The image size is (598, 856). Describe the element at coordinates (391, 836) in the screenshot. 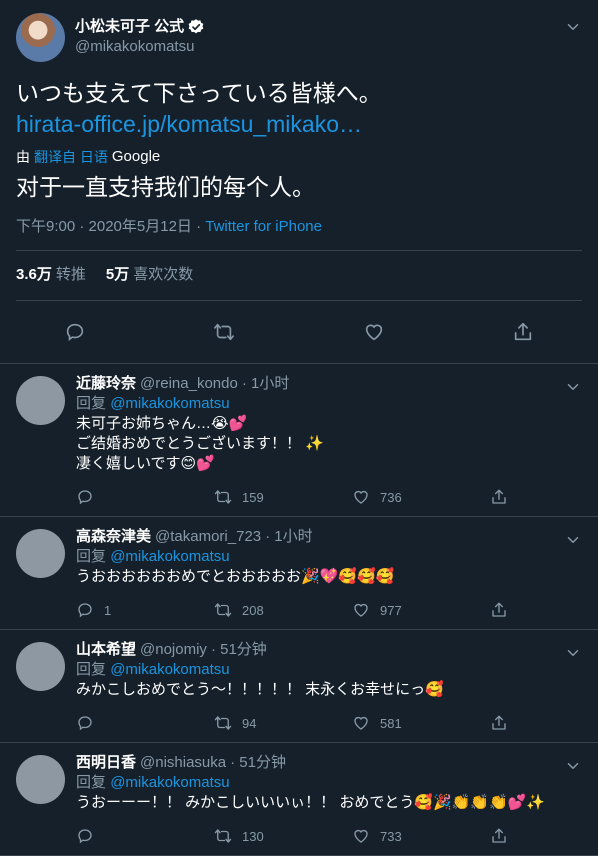

I see `like-count: 733` at that location.